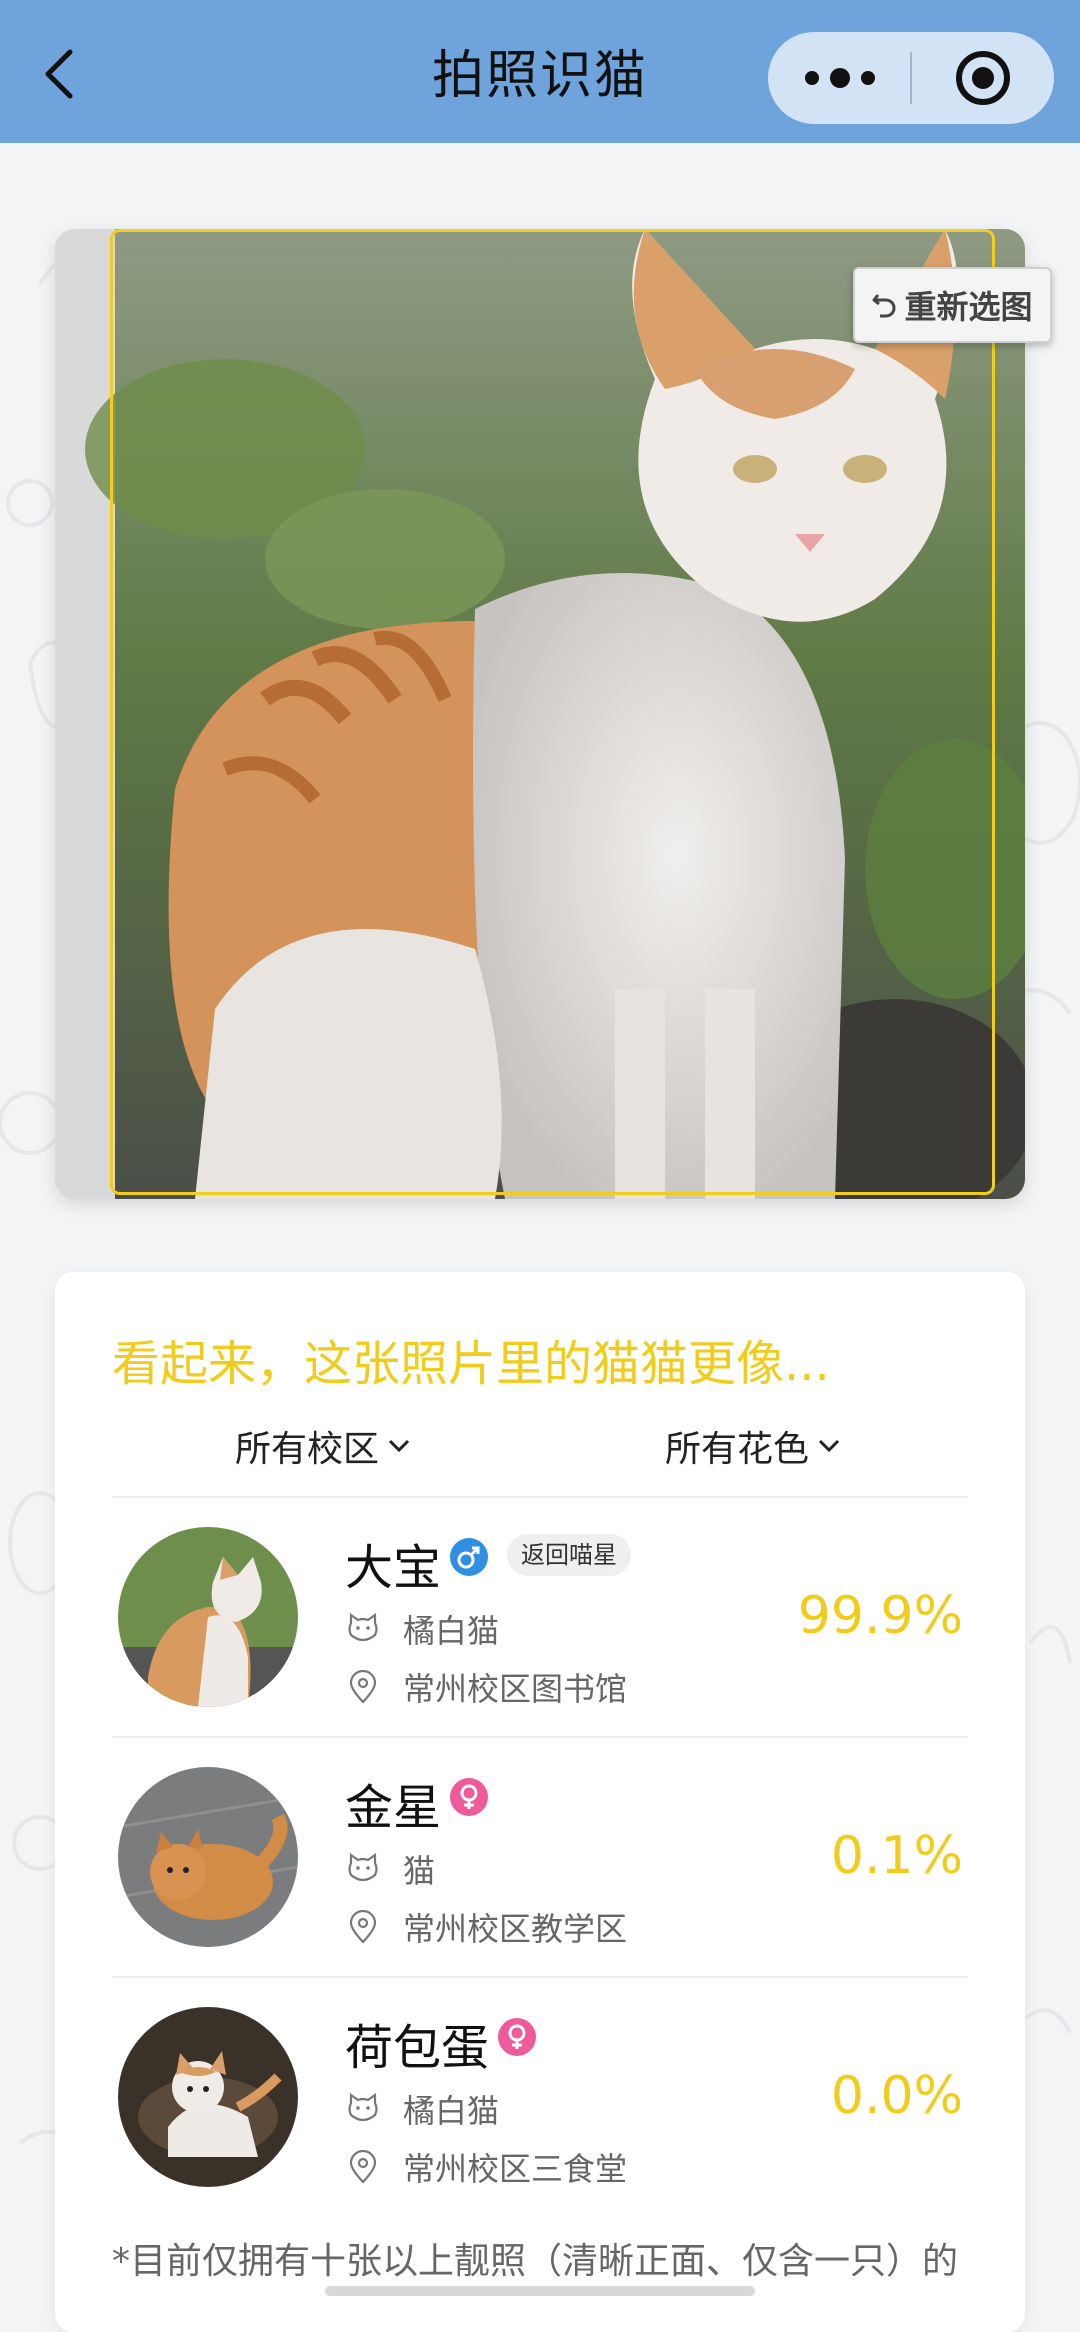 The width and height of the screenshot is (1080, 2332). I want to click on top-navbar: 拍照识猫, so click(540, 71).